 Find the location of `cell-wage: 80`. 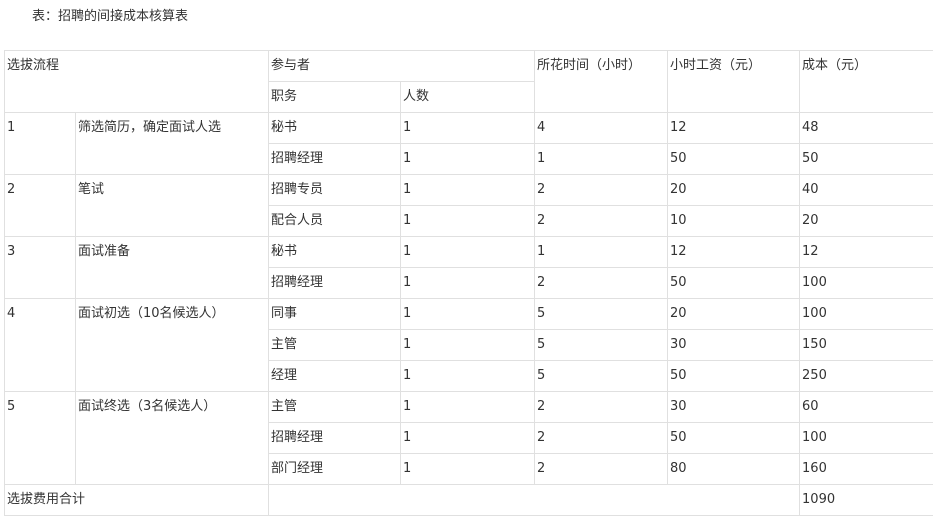

cell-wage: 80 is located at coordinates (734, 469).